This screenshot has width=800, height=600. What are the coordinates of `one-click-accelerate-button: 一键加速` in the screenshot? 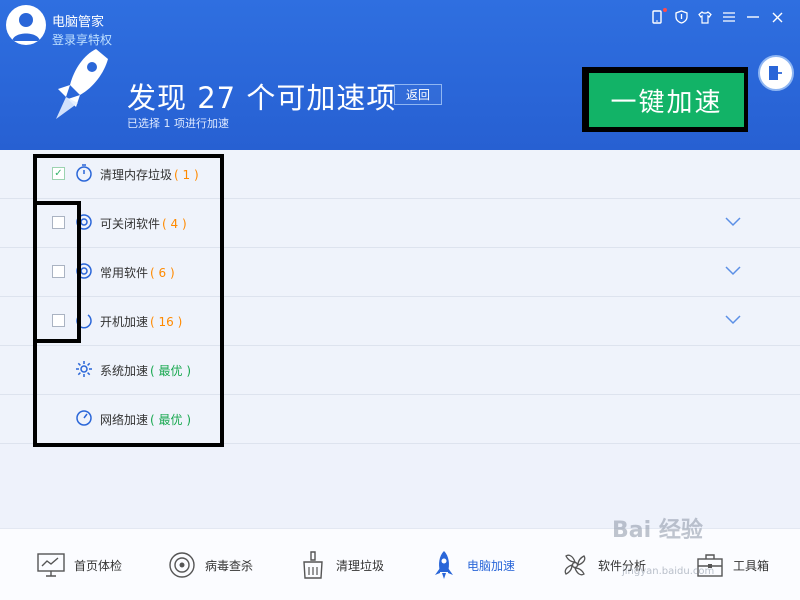 It's located at (666, 100).